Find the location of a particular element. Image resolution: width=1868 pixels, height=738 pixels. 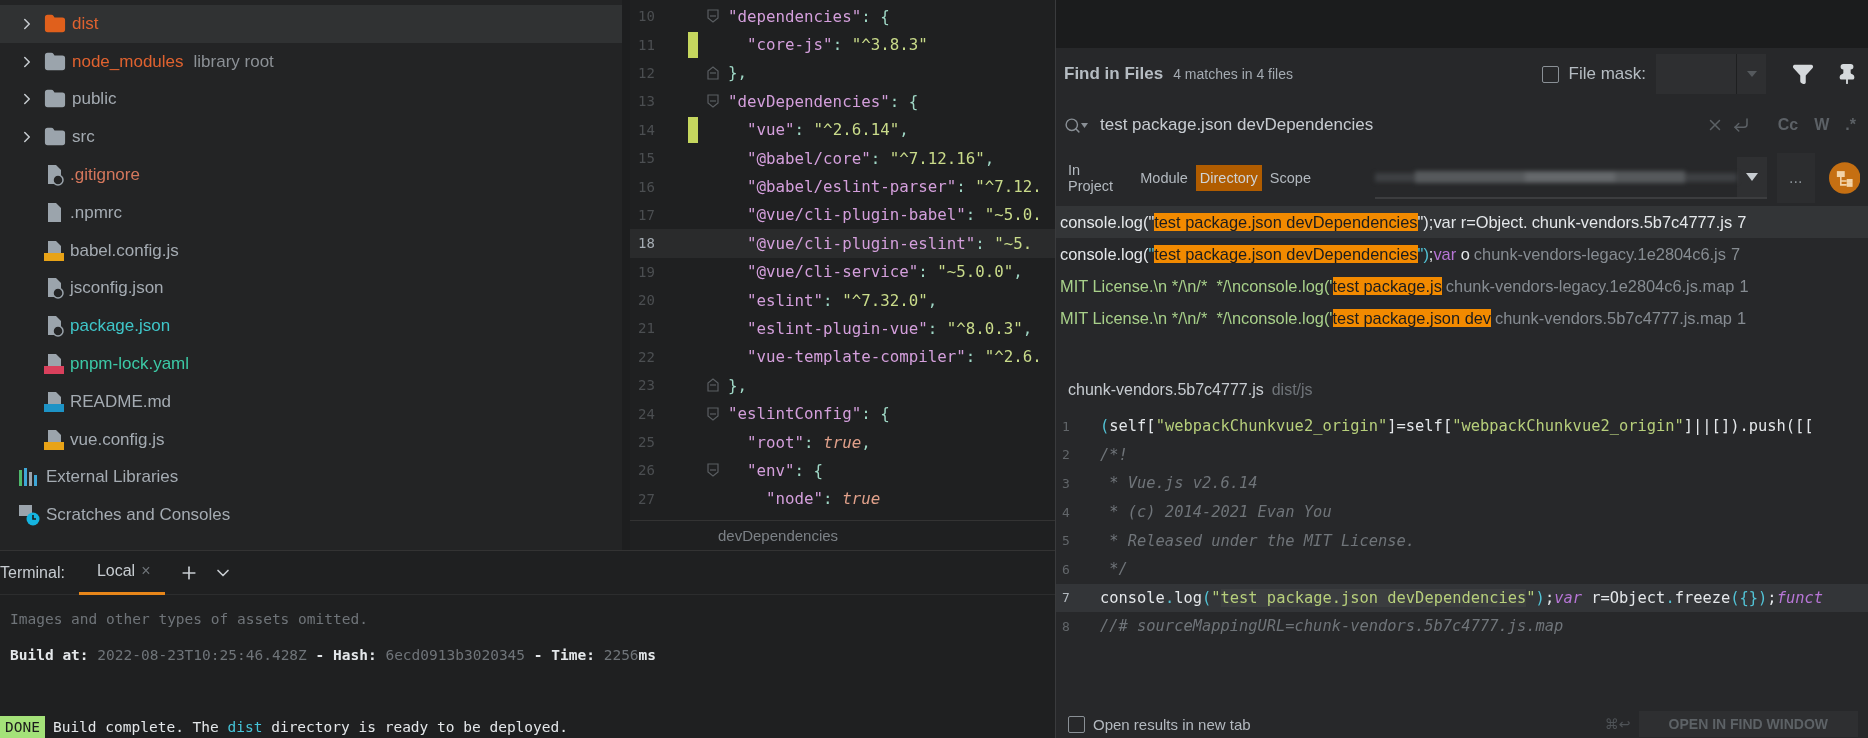

line-number: 2 is located at coordinates (1066, 455).